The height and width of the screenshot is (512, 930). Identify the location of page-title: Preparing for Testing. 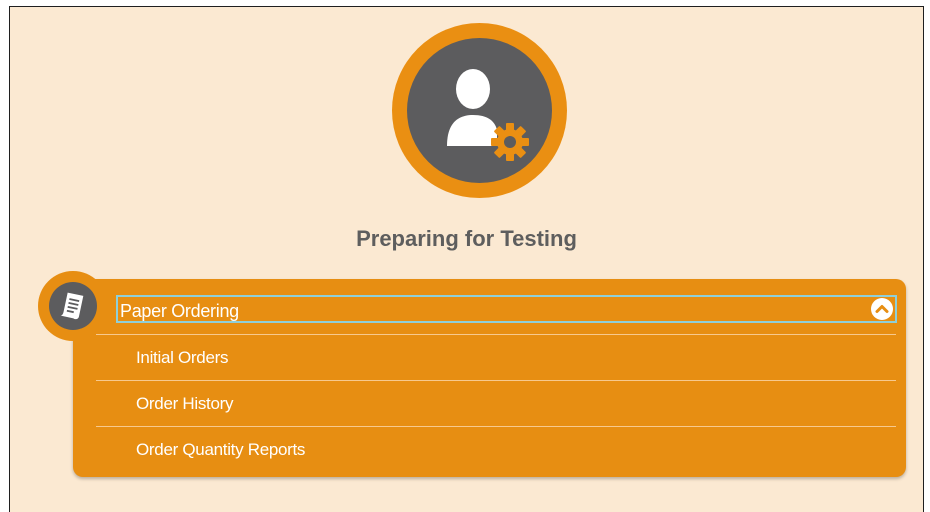
(466, 238).